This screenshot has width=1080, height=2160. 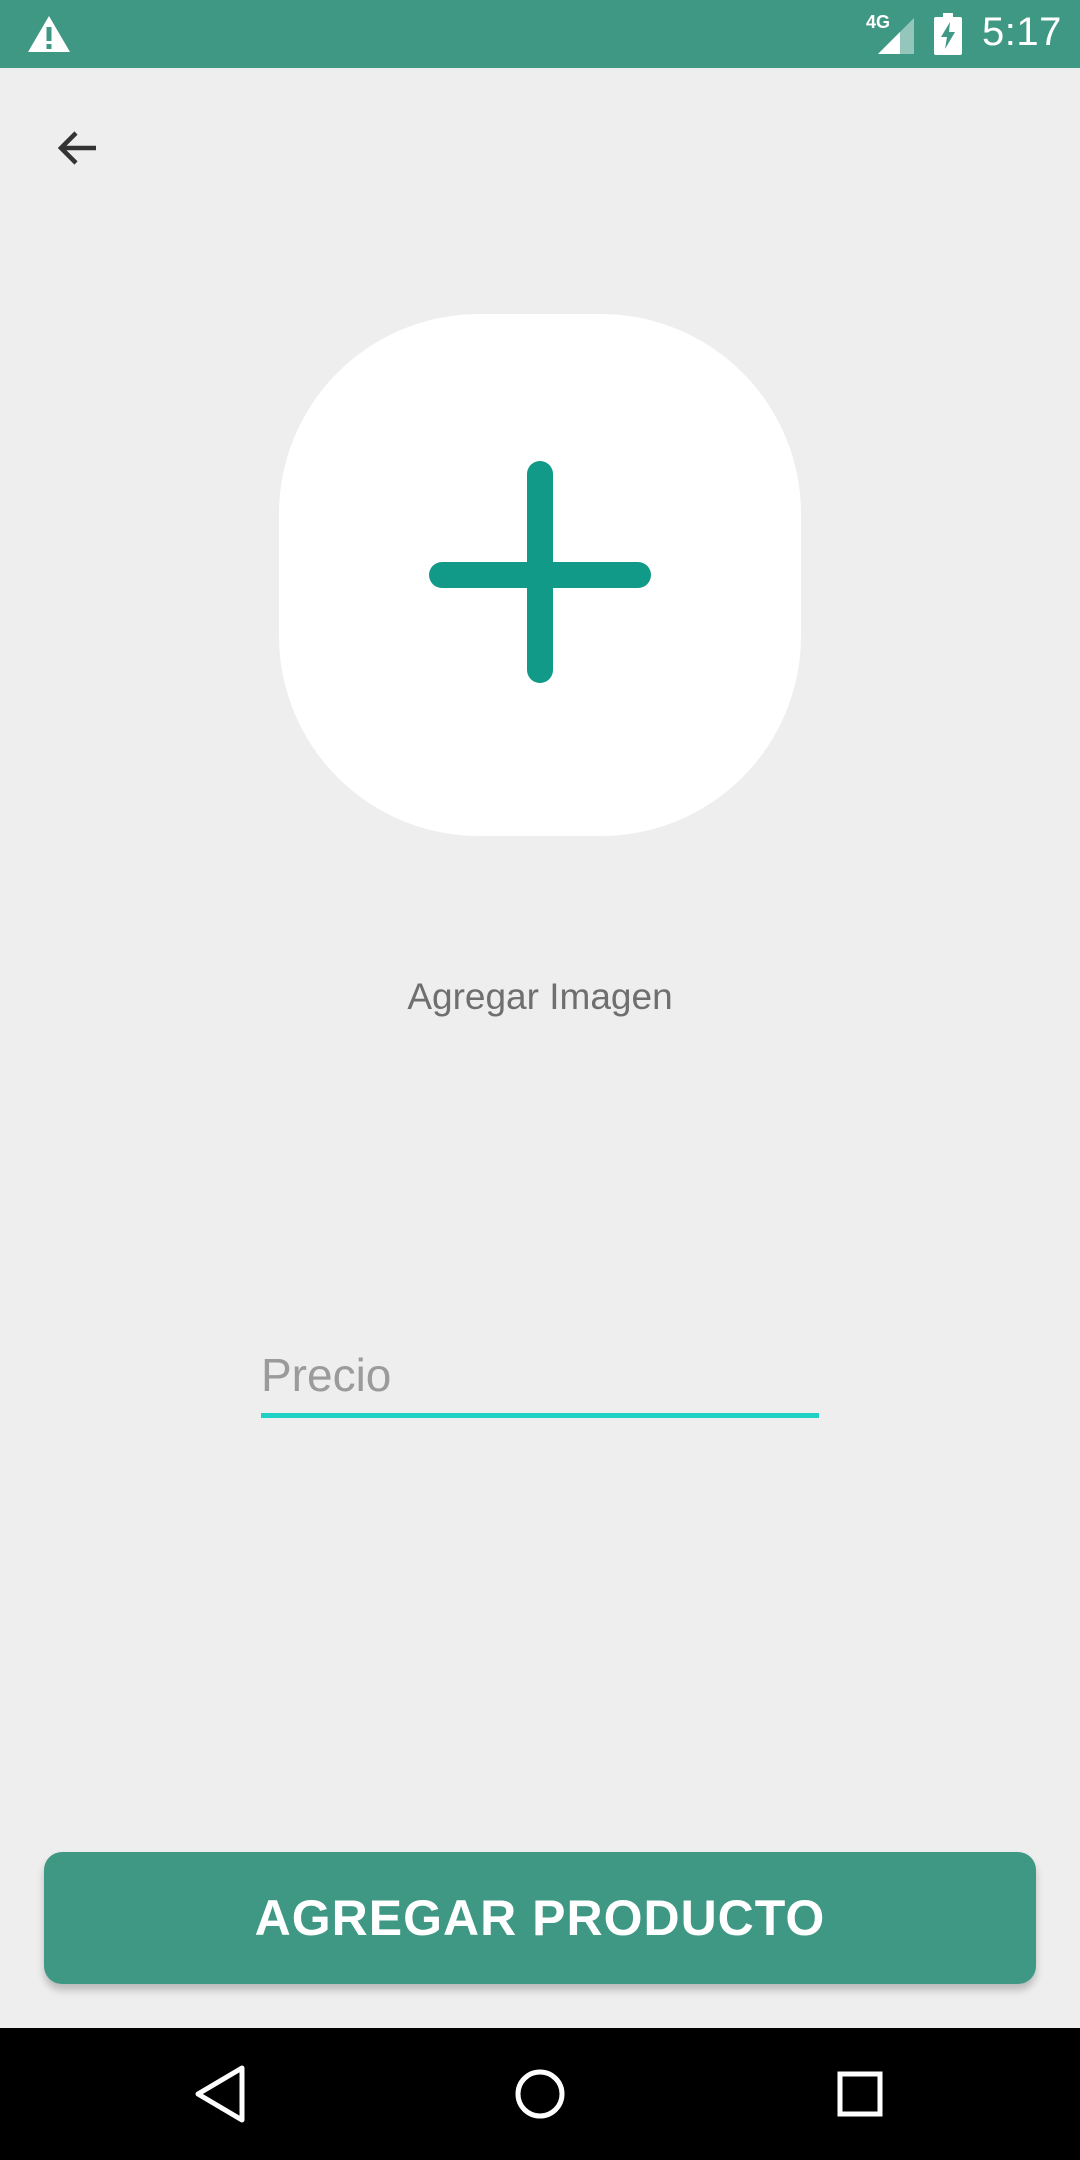 I want to click on add-image-button, so click(x=540, y=575).